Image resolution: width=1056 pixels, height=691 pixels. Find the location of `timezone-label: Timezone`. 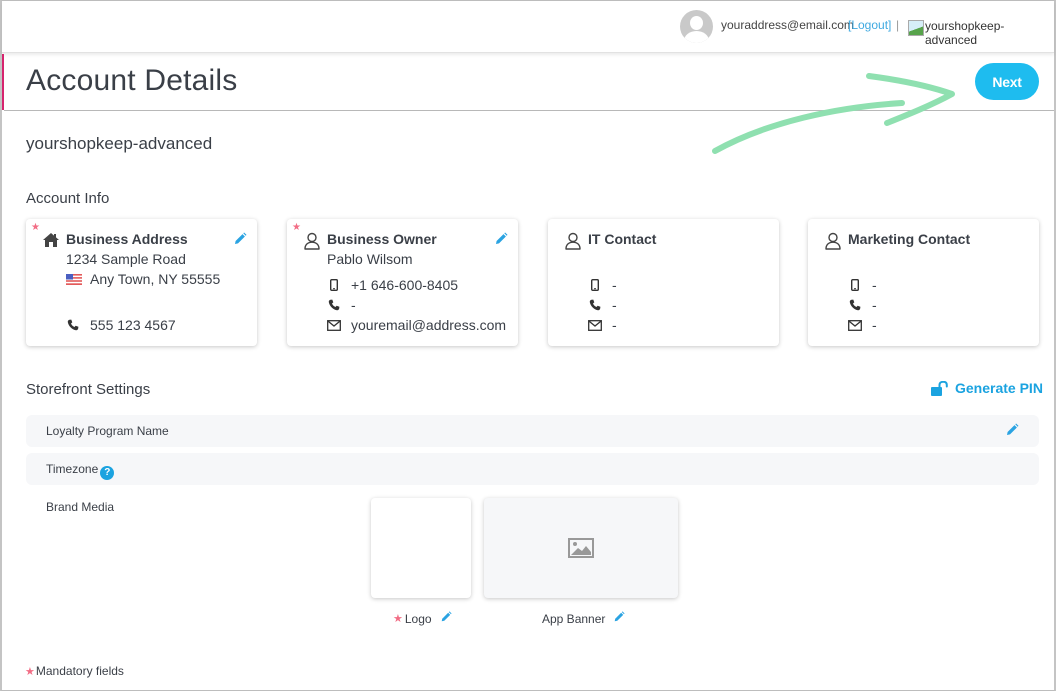

timezone-label: Timezone is located at coordinates (72, 469).